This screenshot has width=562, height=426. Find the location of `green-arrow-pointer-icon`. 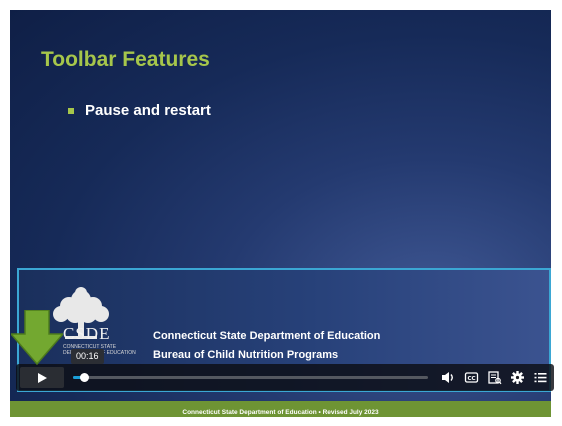

green-arrow-pointer-icon is located at coordinates (37, 338).